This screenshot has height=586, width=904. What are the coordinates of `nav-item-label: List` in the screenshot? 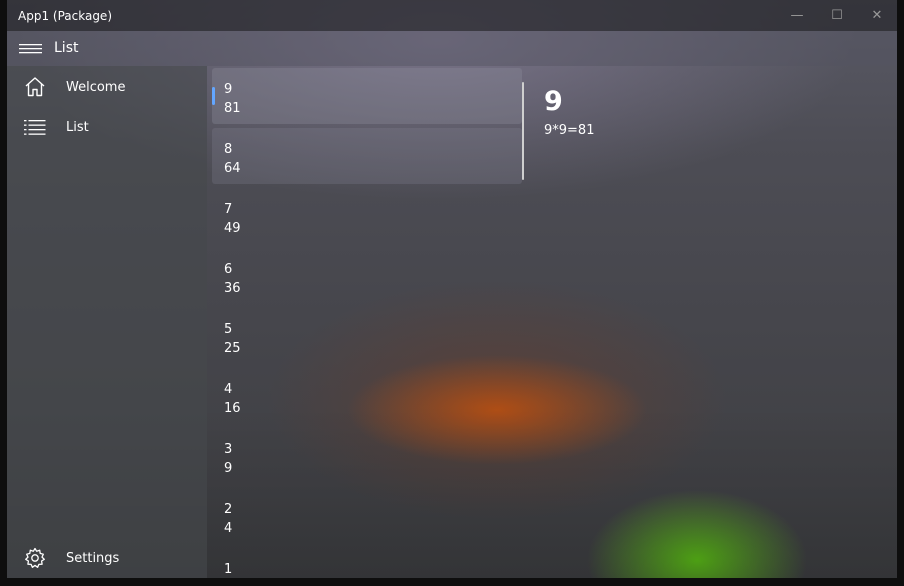 It's located at (77, 127).